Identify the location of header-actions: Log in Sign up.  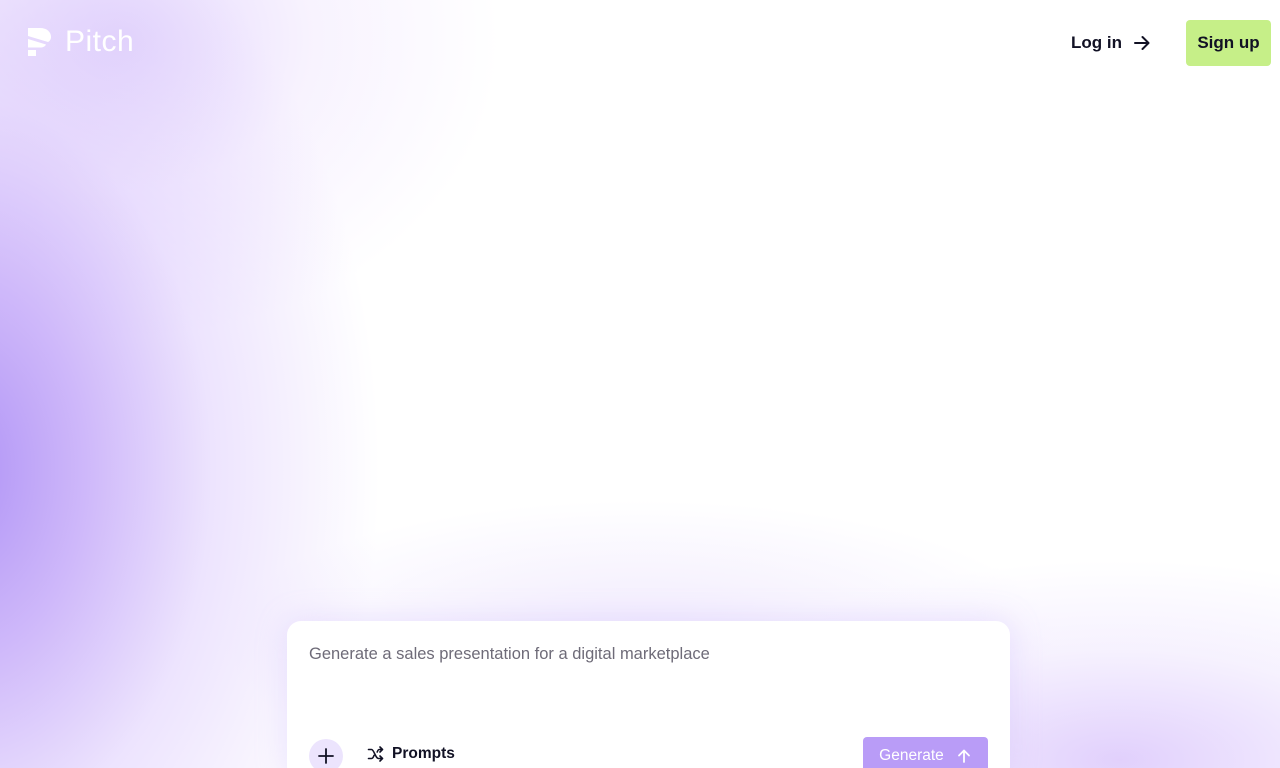
(1171, 43).